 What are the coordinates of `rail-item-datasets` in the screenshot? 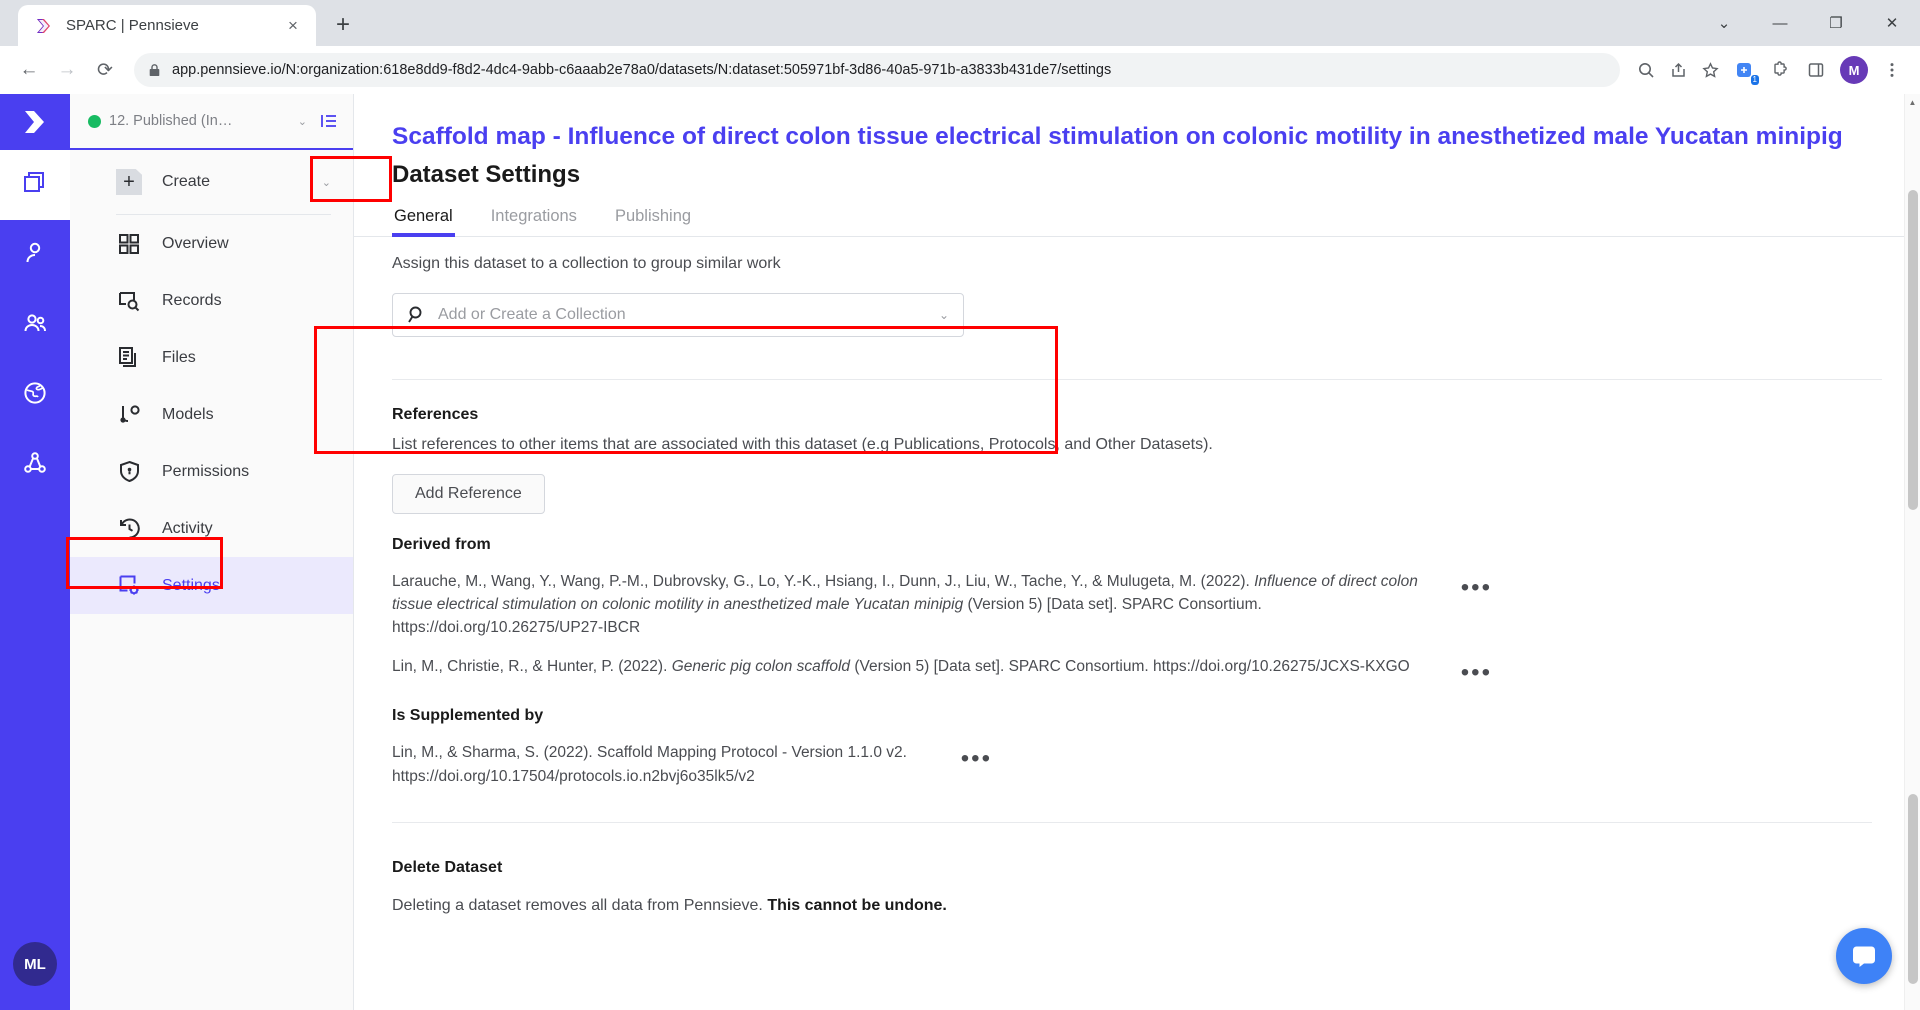 It's located at (35, 185).